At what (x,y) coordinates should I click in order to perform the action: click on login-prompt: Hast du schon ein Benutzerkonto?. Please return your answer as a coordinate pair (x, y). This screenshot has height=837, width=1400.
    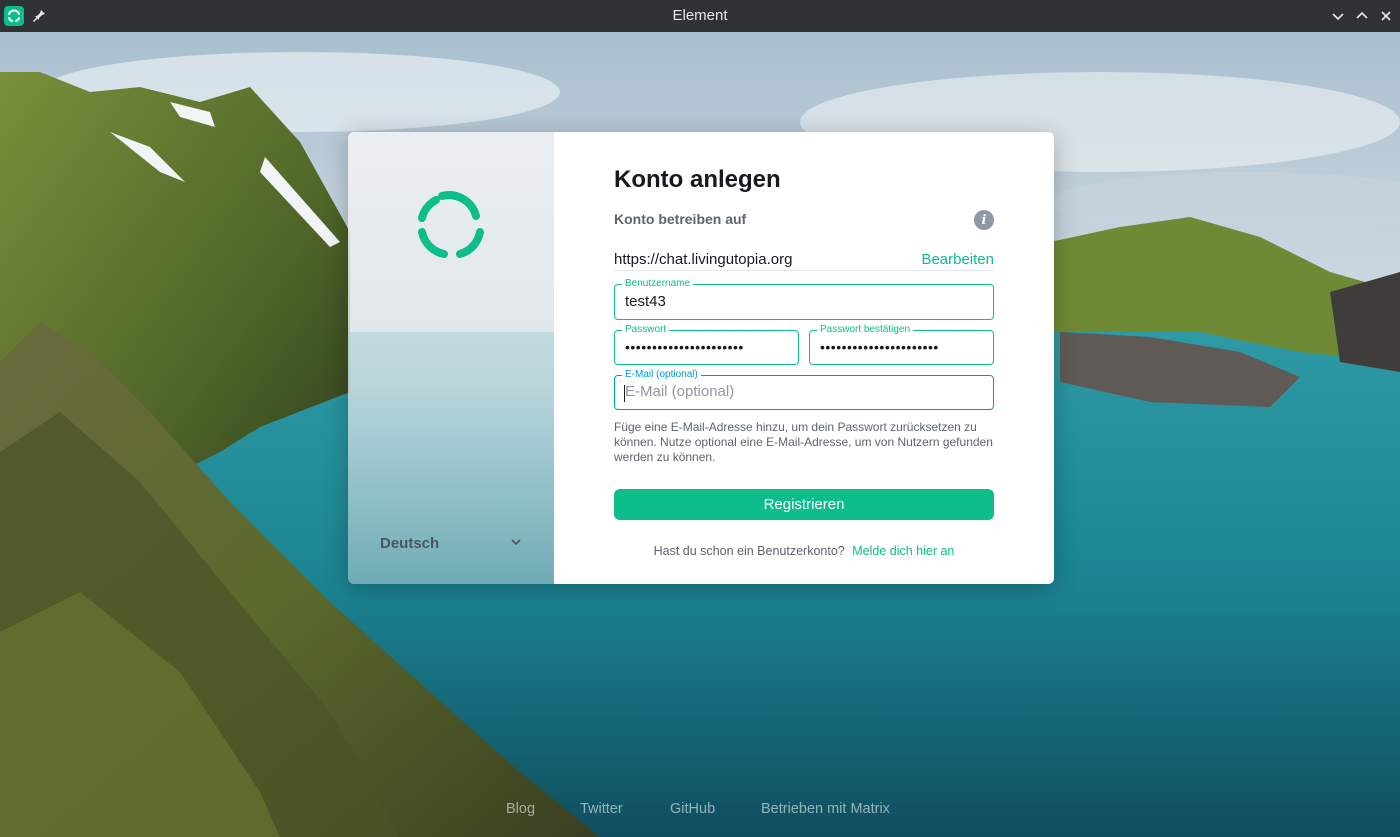
    Looking at the image, I should click on (749, 551).